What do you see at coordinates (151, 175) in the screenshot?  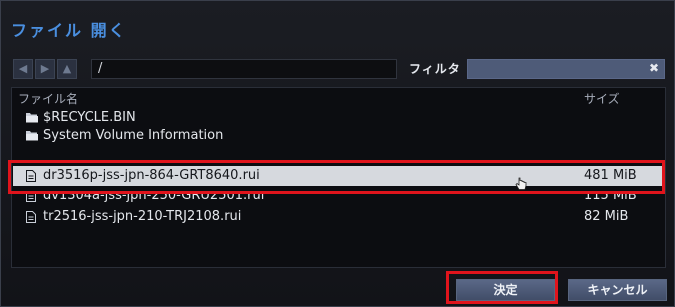 I see `file-name: dr3516p-jss-jpn-864-GRT8640.rui` at bounding box center [151, 175].